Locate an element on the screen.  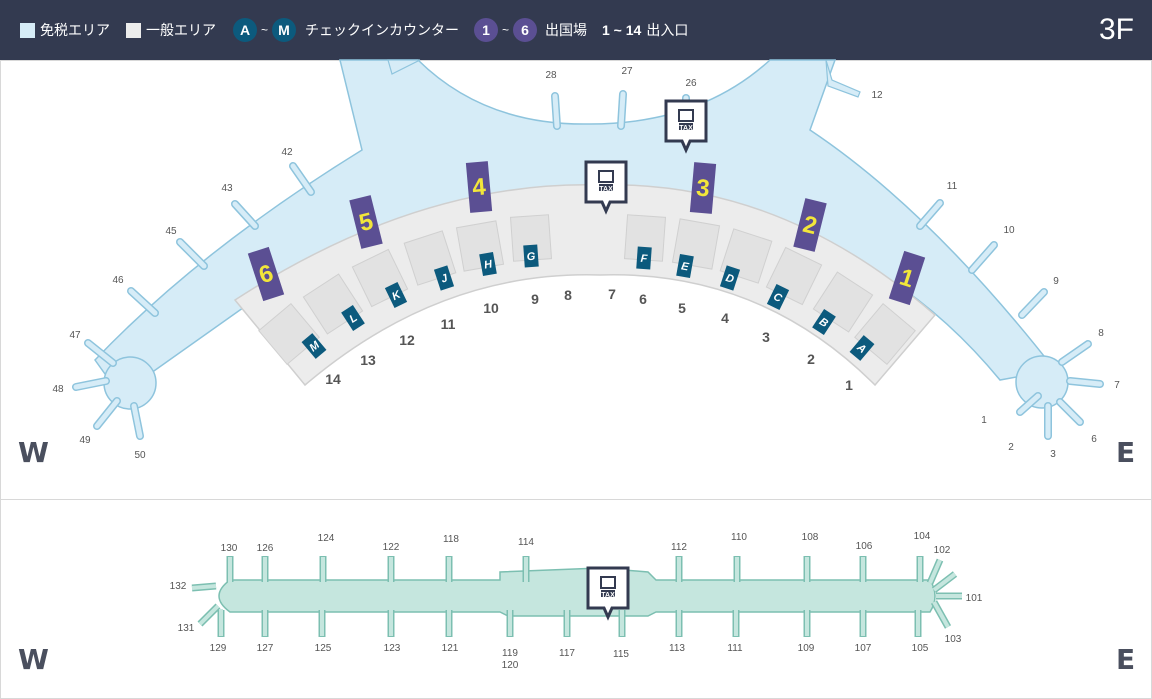
gate-12: 12 is located at coordinates (877, 95).